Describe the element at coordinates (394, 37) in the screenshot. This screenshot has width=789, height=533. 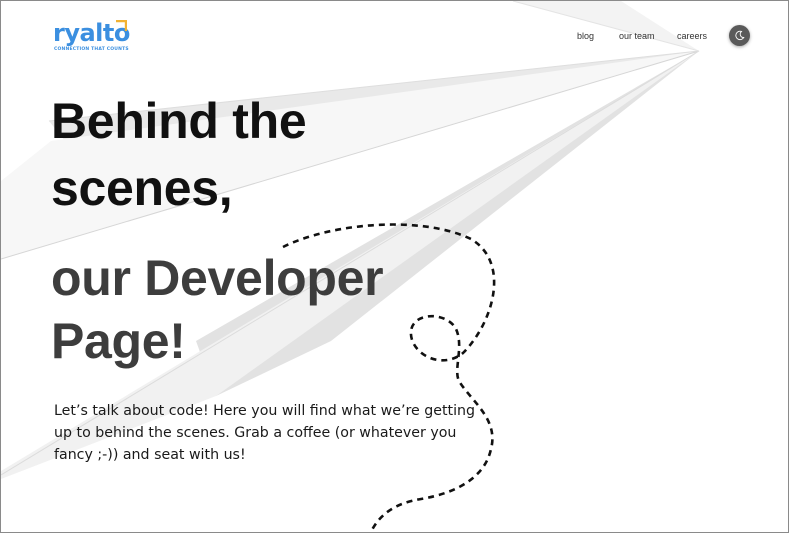
I see `main-nav: blog our team careers` at that location.